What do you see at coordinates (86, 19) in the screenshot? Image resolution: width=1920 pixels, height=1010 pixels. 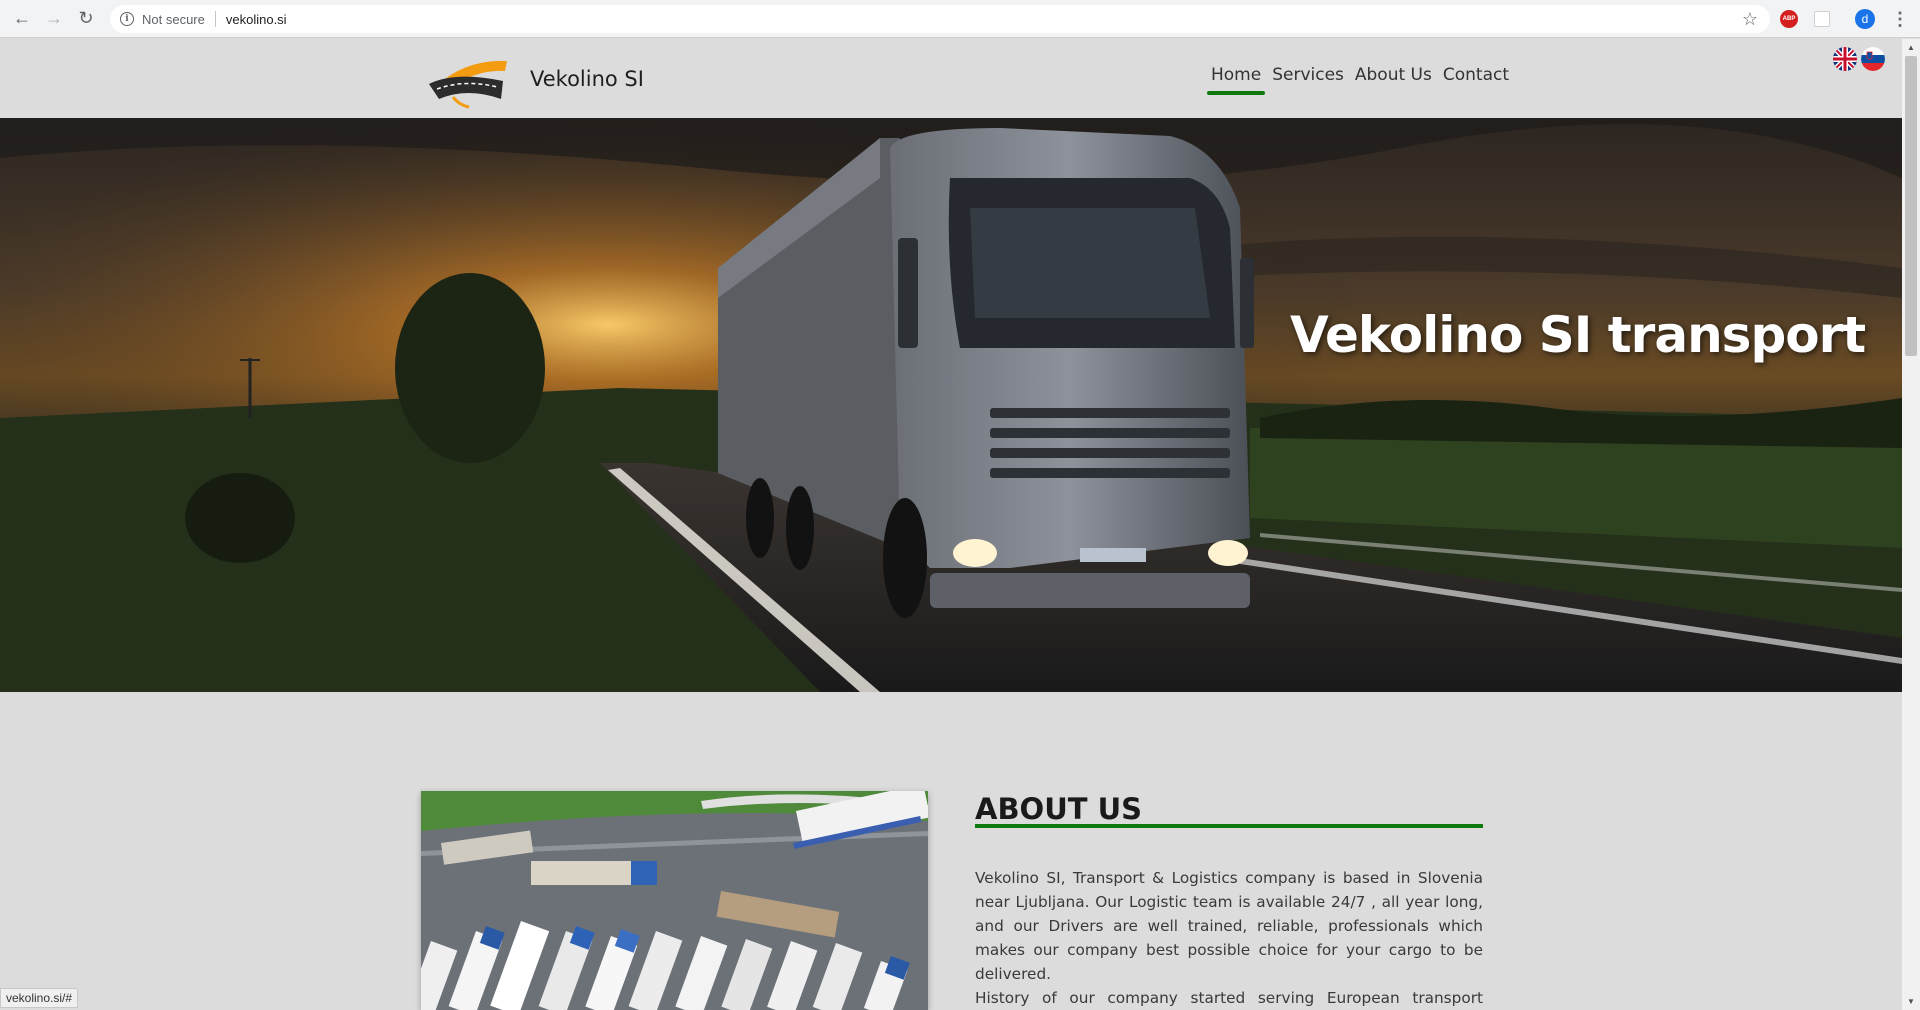 I see `reload-icon: ↻` at bounding box center [86, 19].